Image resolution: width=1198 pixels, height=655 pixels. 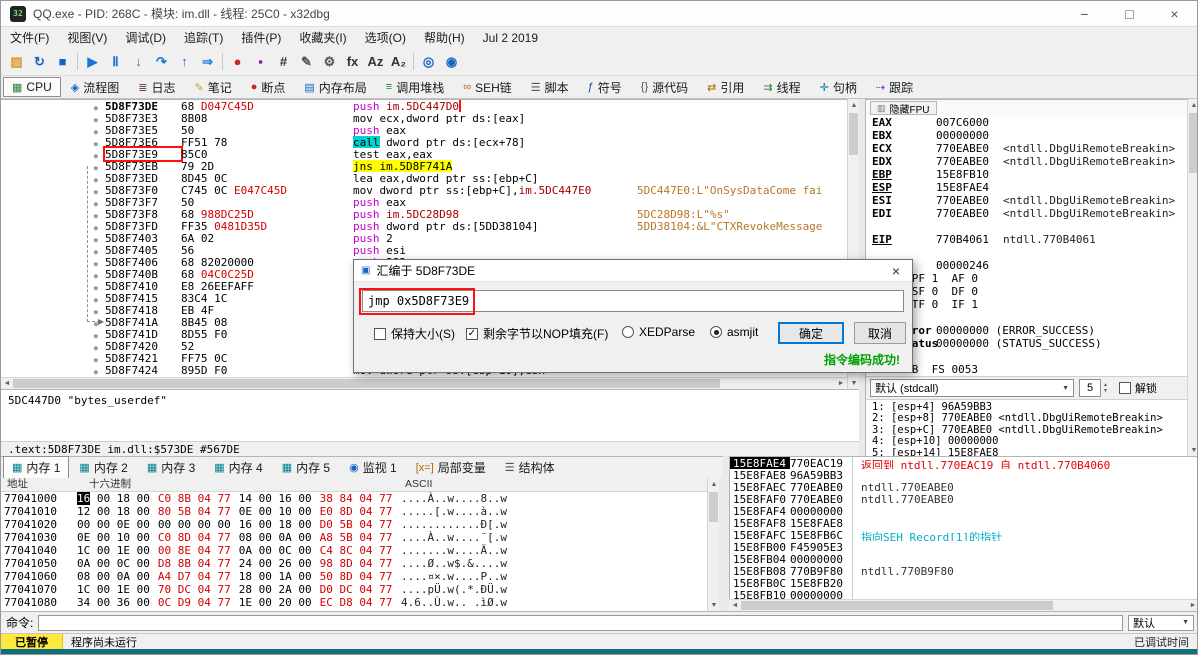 I want to click on stop-icon: ■, so click(x=62, y=62).